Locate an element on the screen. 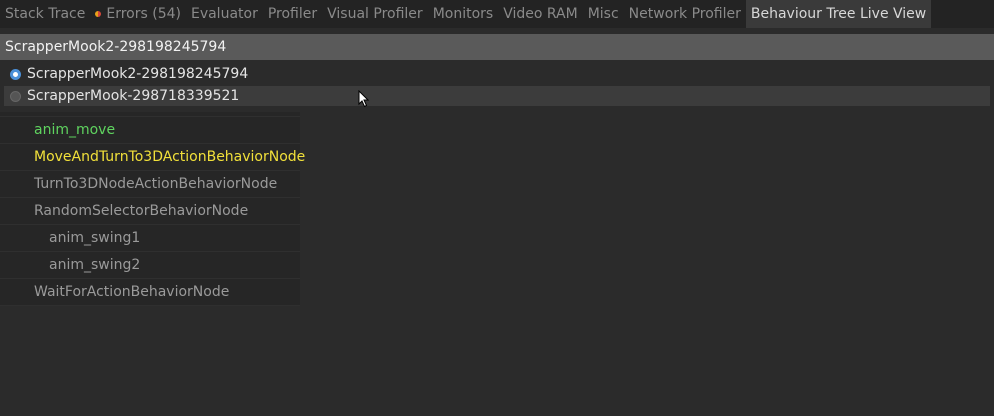 The height and width of the screenshot is (416, 994). tree-node-label: WaitForActionBehaviorNode is located at coordinates (132, 292).